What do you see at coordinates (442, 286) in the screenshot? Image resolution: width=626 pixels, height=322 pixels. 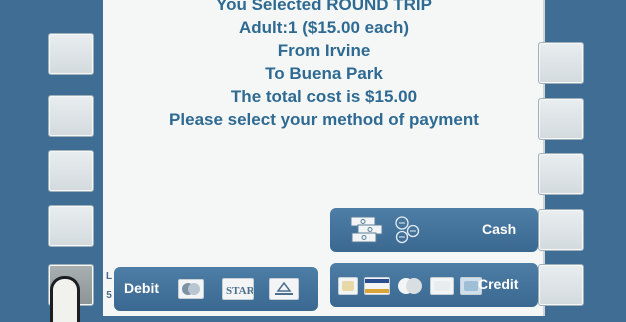 I see `discover-icon` at bounding box center [442, 286].